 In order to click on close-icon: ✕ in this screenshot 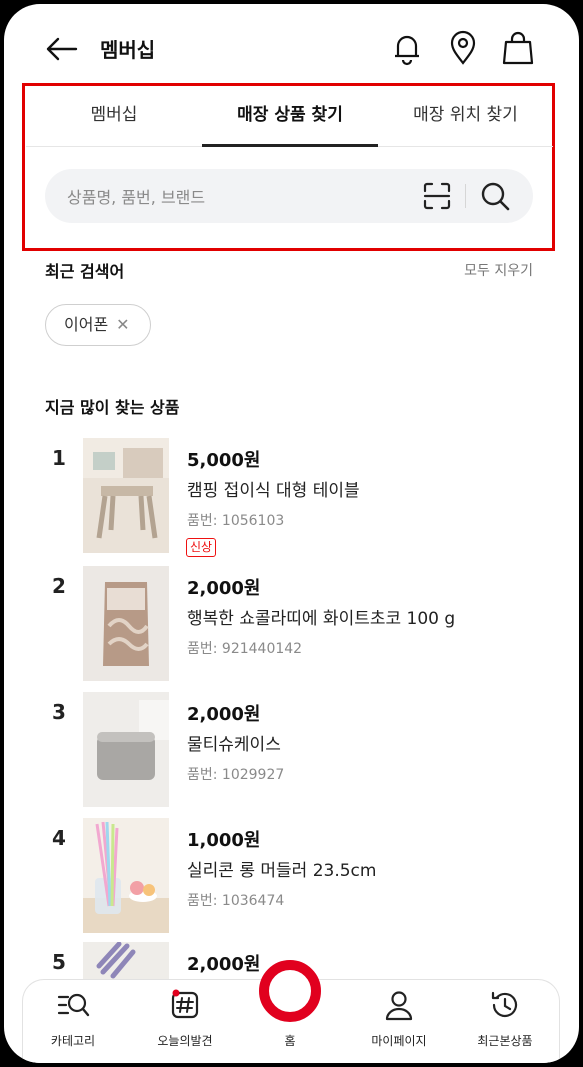, I will do `click(122, 325)`.